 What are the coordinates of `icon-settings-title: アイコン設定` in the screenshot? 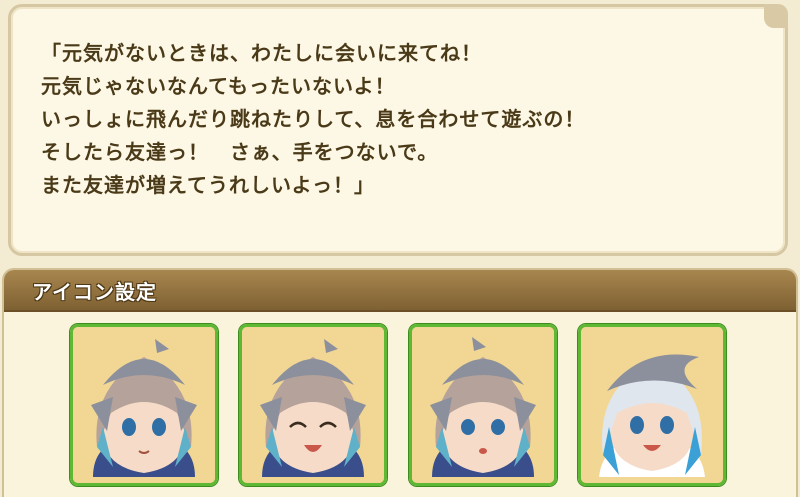 It's located at (94, 292).